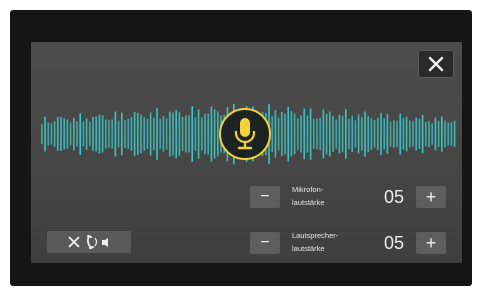 This screenshot has width=481, height=292. I want to click on speaker-volume-label: Lautsprecher- lautstärke, so click(315, 242).